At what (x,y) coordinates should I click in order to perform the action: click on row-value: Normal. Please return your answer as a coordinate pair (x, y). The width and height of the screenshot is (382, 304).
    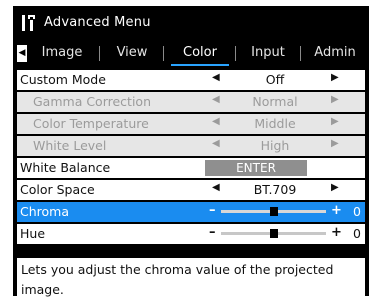
    Looking at the image, I should click on (275, 101).